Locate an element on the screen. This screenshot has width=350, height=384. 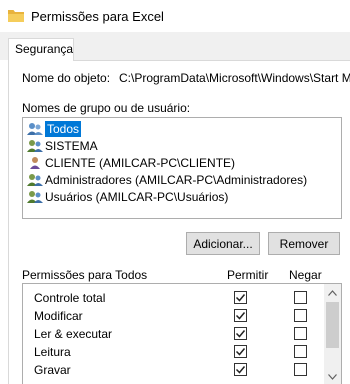
list-item: CLIENTE (AMILCAR-PC\CLIENTE) is located at coordinates (131, 162).